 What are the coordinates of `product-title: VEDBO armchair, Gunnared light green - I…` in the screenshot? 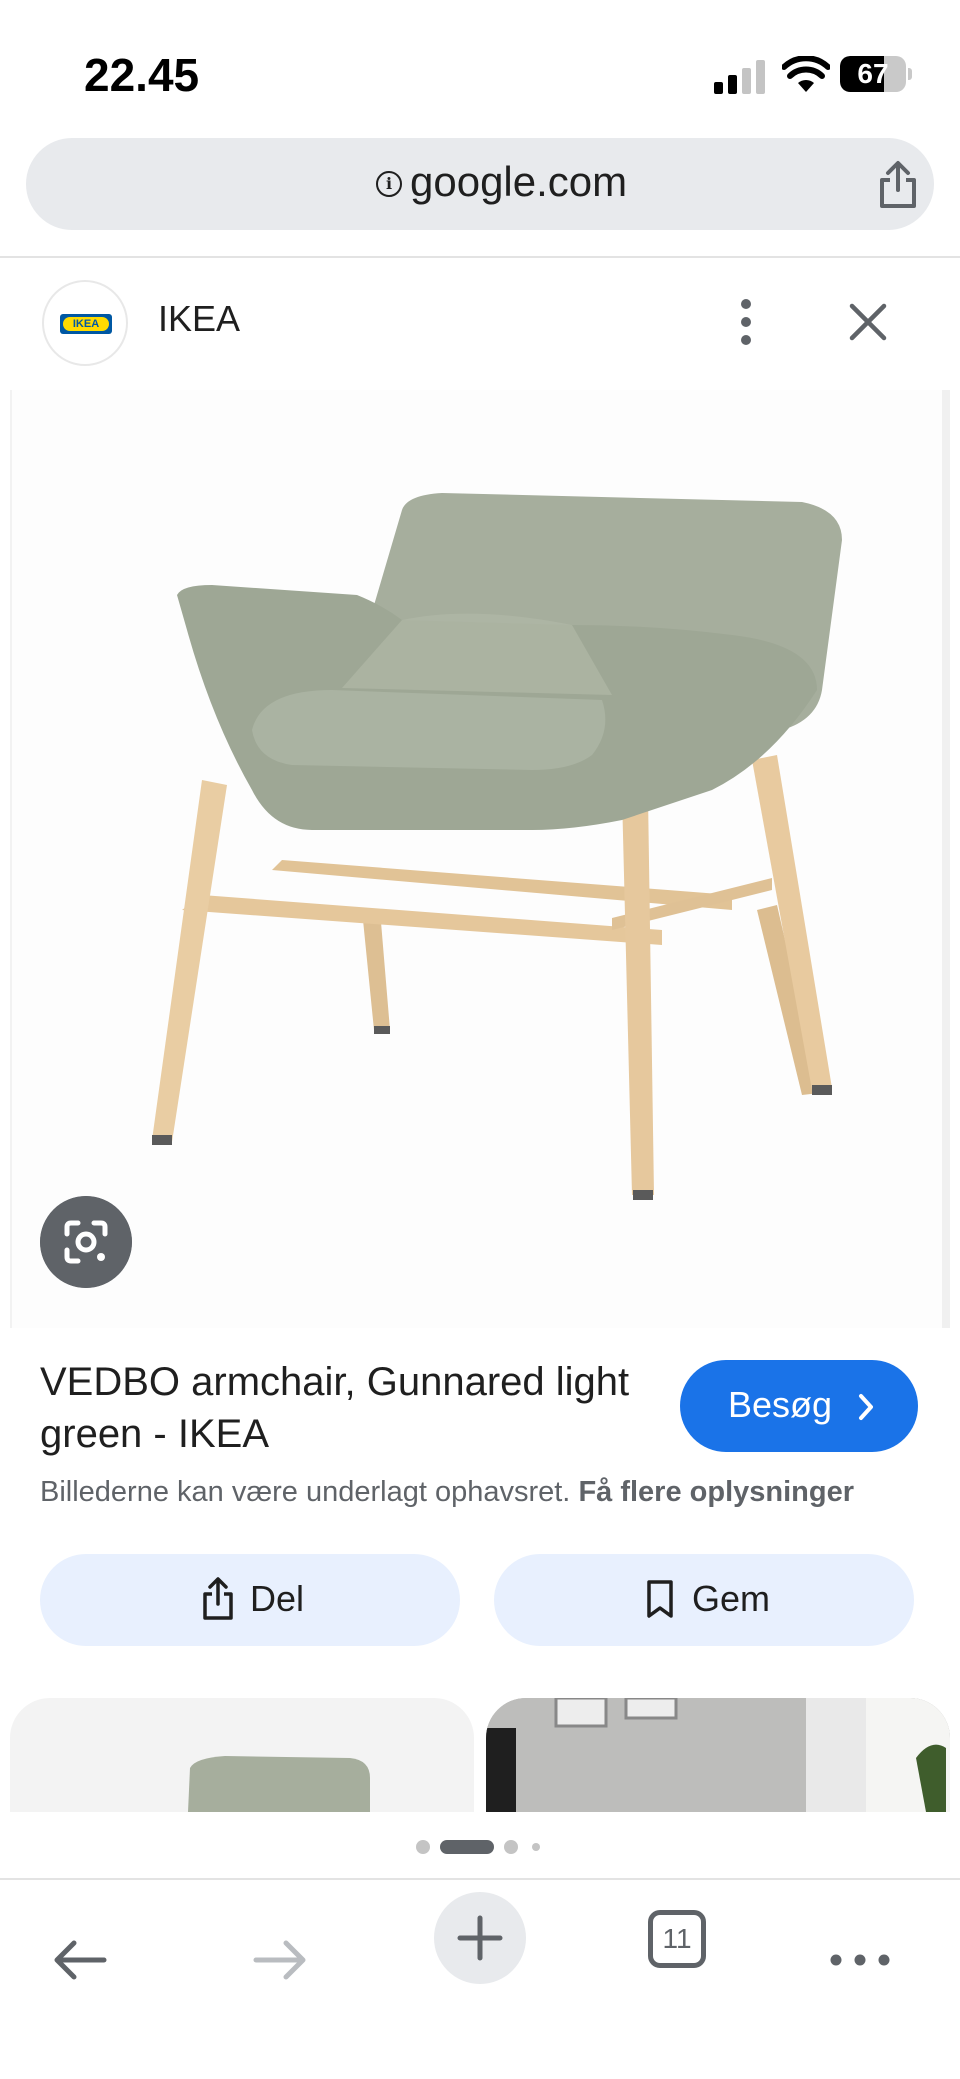 It's located at (340, 1408).